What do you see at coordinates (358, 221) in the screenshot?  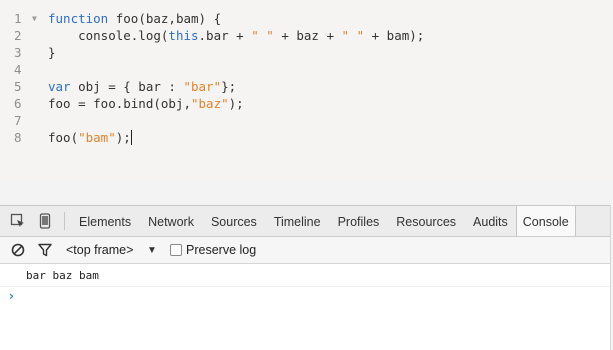 I see `tab-profiles: Profiles` at bounding box center [358, 221].